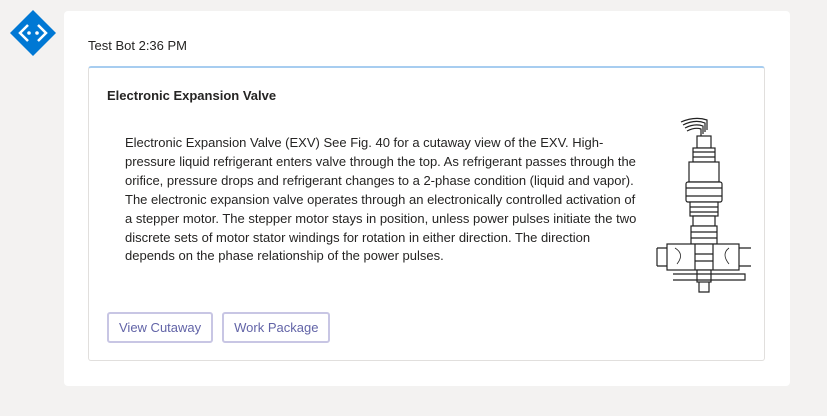  What do you see at coordinates (703, 206) in the screenshot?
I see `expansion-valve-image` at bounding box center [703, 206].